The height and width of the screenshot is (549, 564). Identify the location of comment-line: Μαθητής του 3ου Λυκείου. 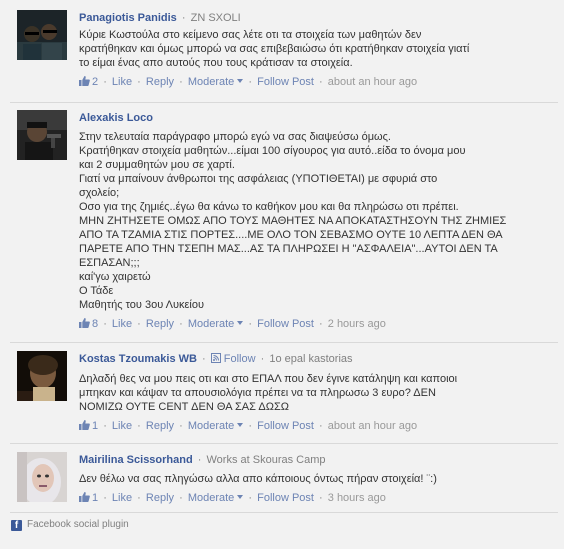
(142, 305).